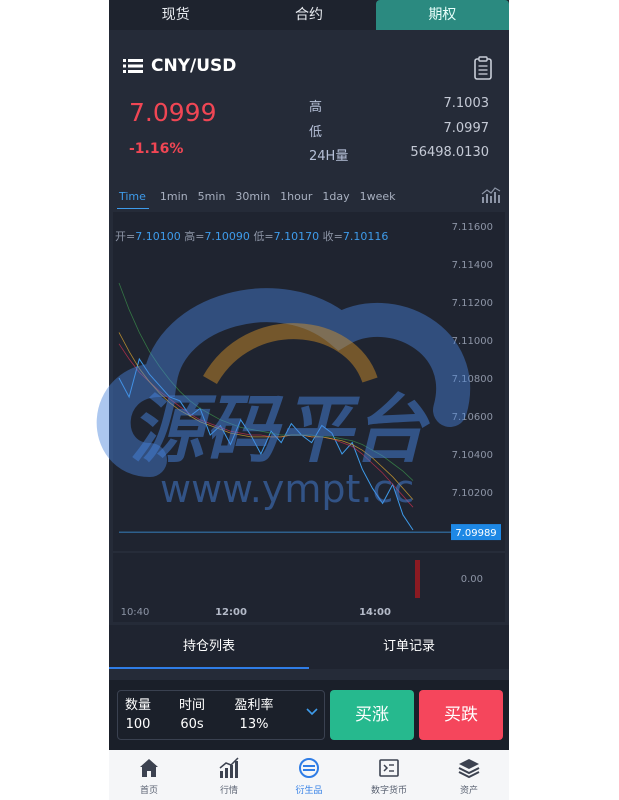 The height and width of the screenshot is (800, 619). Describe the element at coordinates (125, 236) in the screenshot. I see `open-label: 开=` at that location.